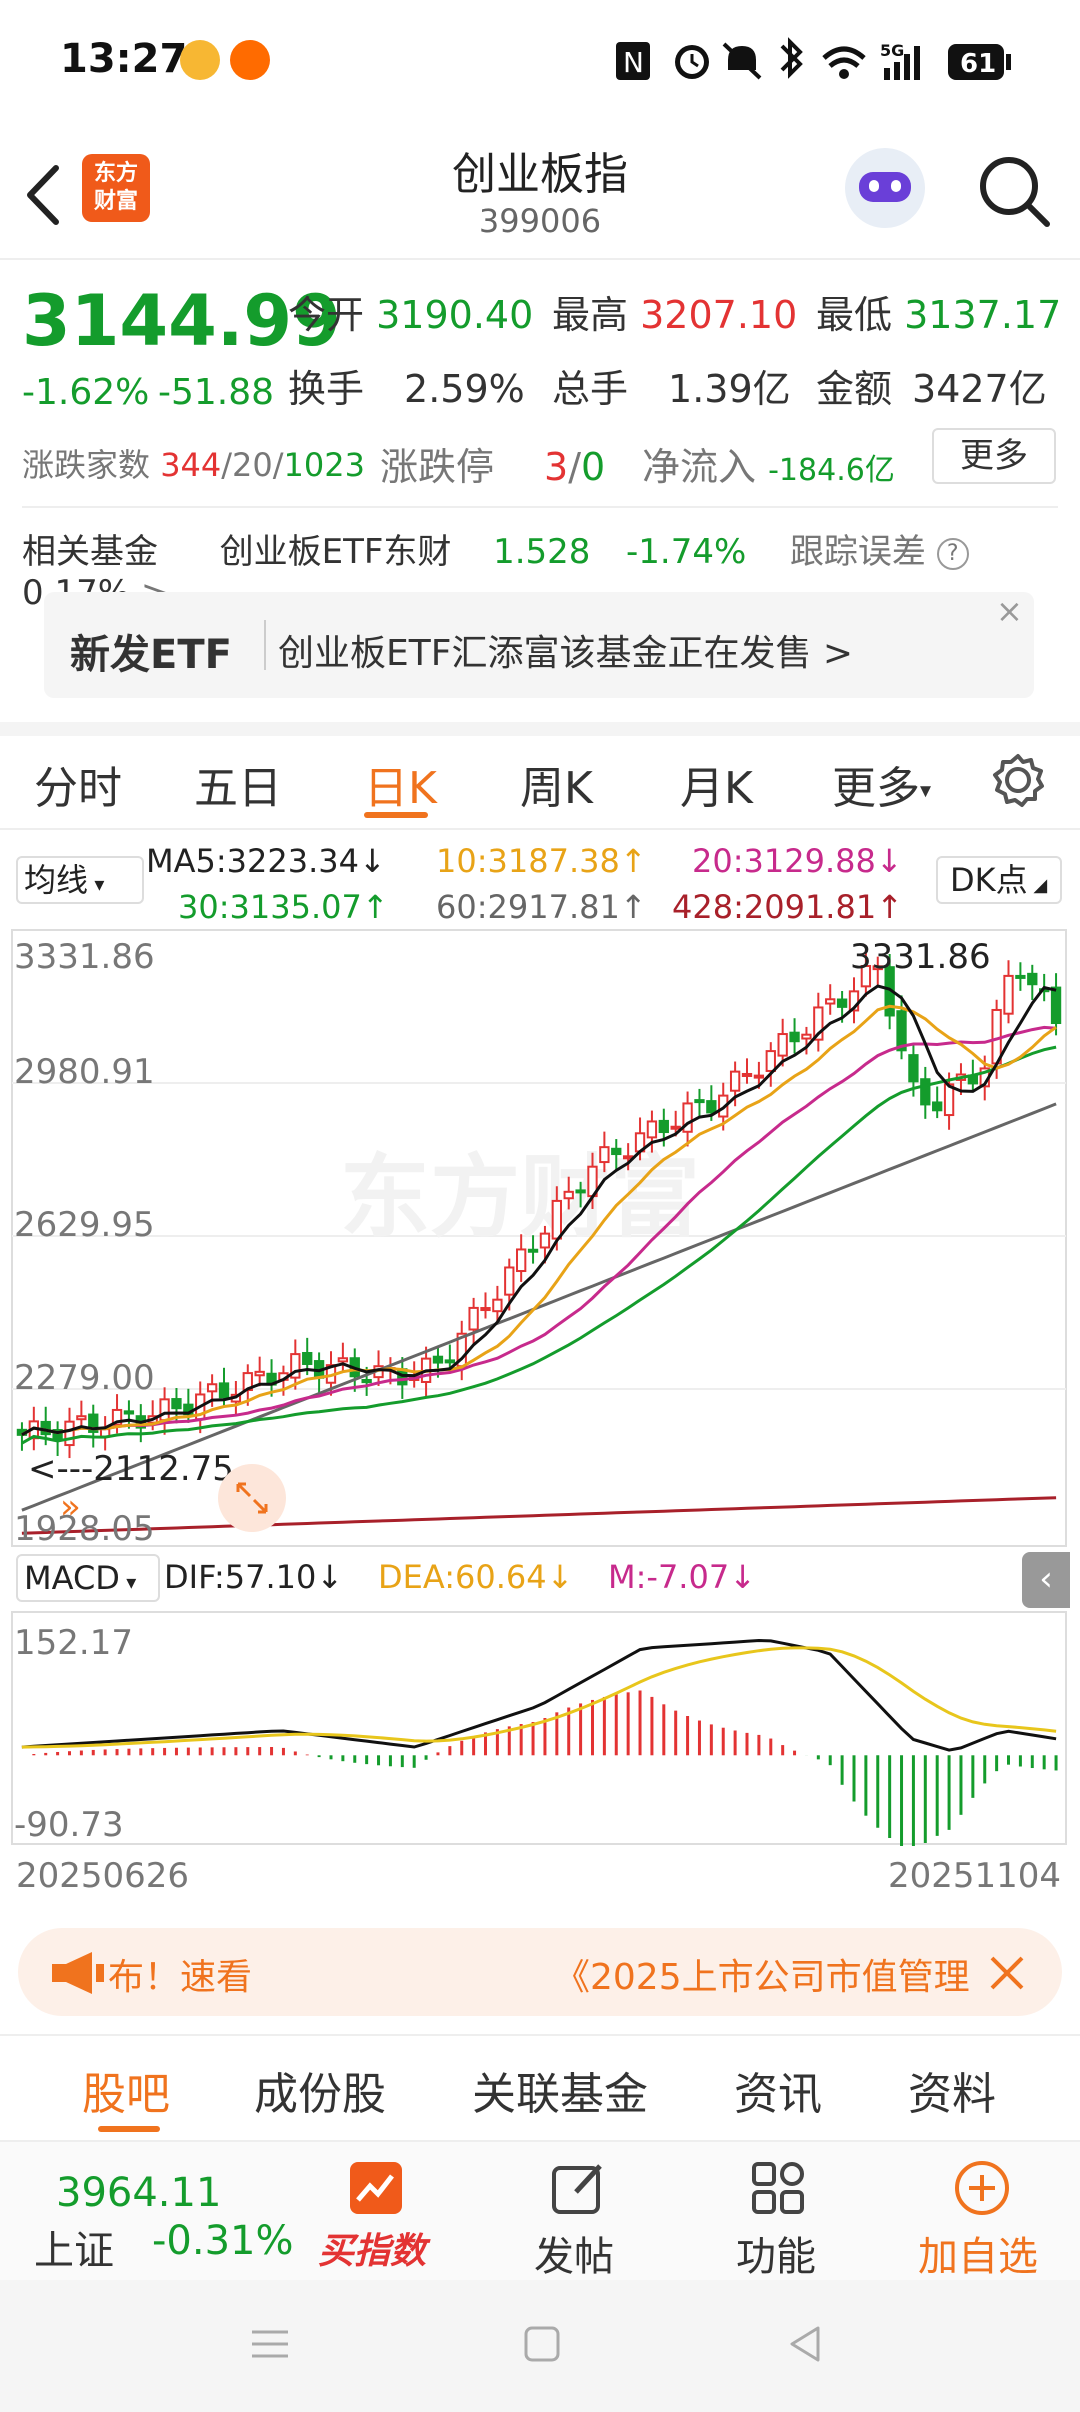  I want to click on home-icon, so click(542, 2344).